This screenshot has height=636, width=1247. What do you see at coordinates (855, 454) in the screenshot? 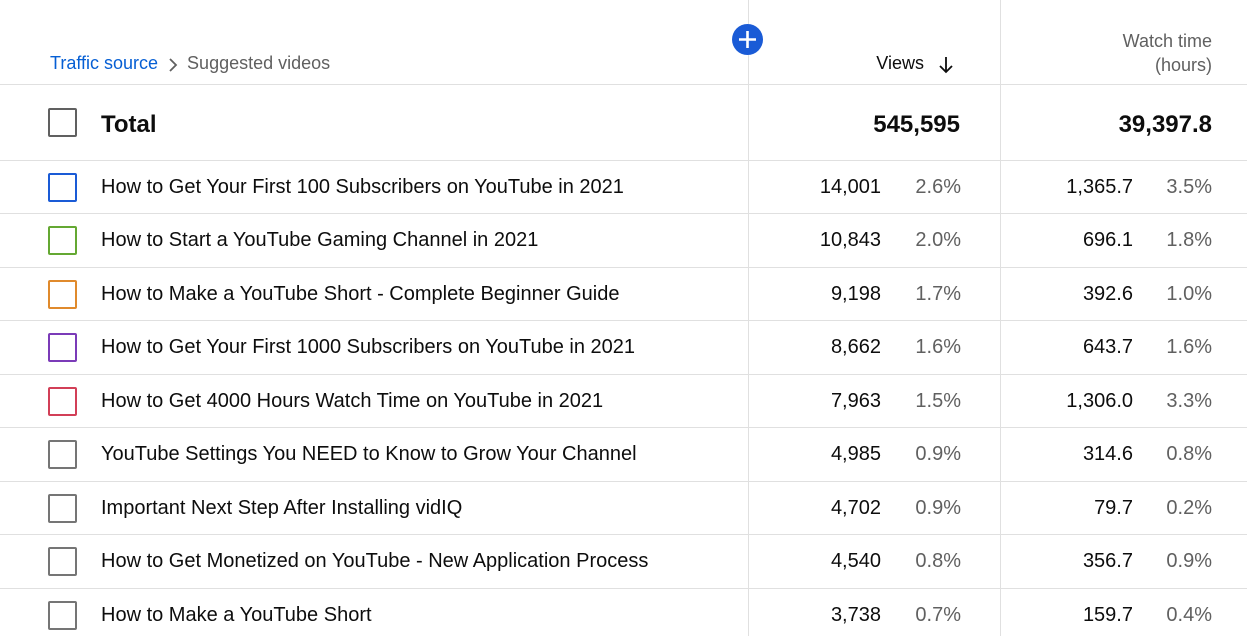
I see `views-value: 4,985` at bounding box center [855, 454].